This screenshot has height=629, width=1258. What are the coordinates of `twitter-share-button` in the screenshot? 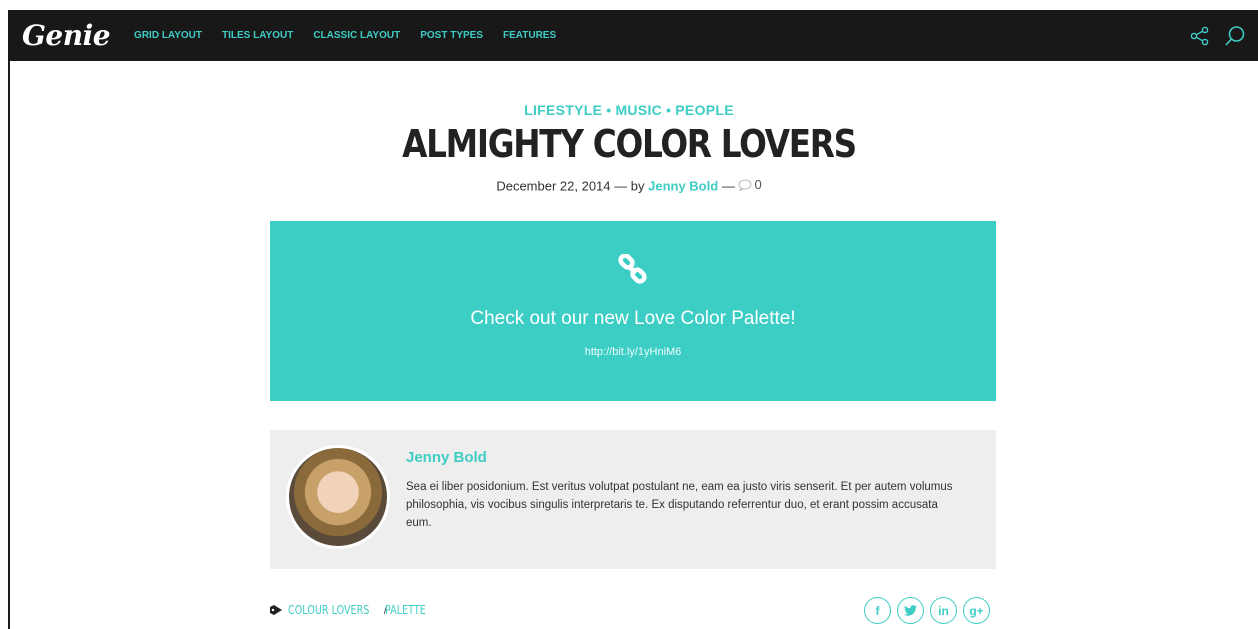 It's located at (910, 610).